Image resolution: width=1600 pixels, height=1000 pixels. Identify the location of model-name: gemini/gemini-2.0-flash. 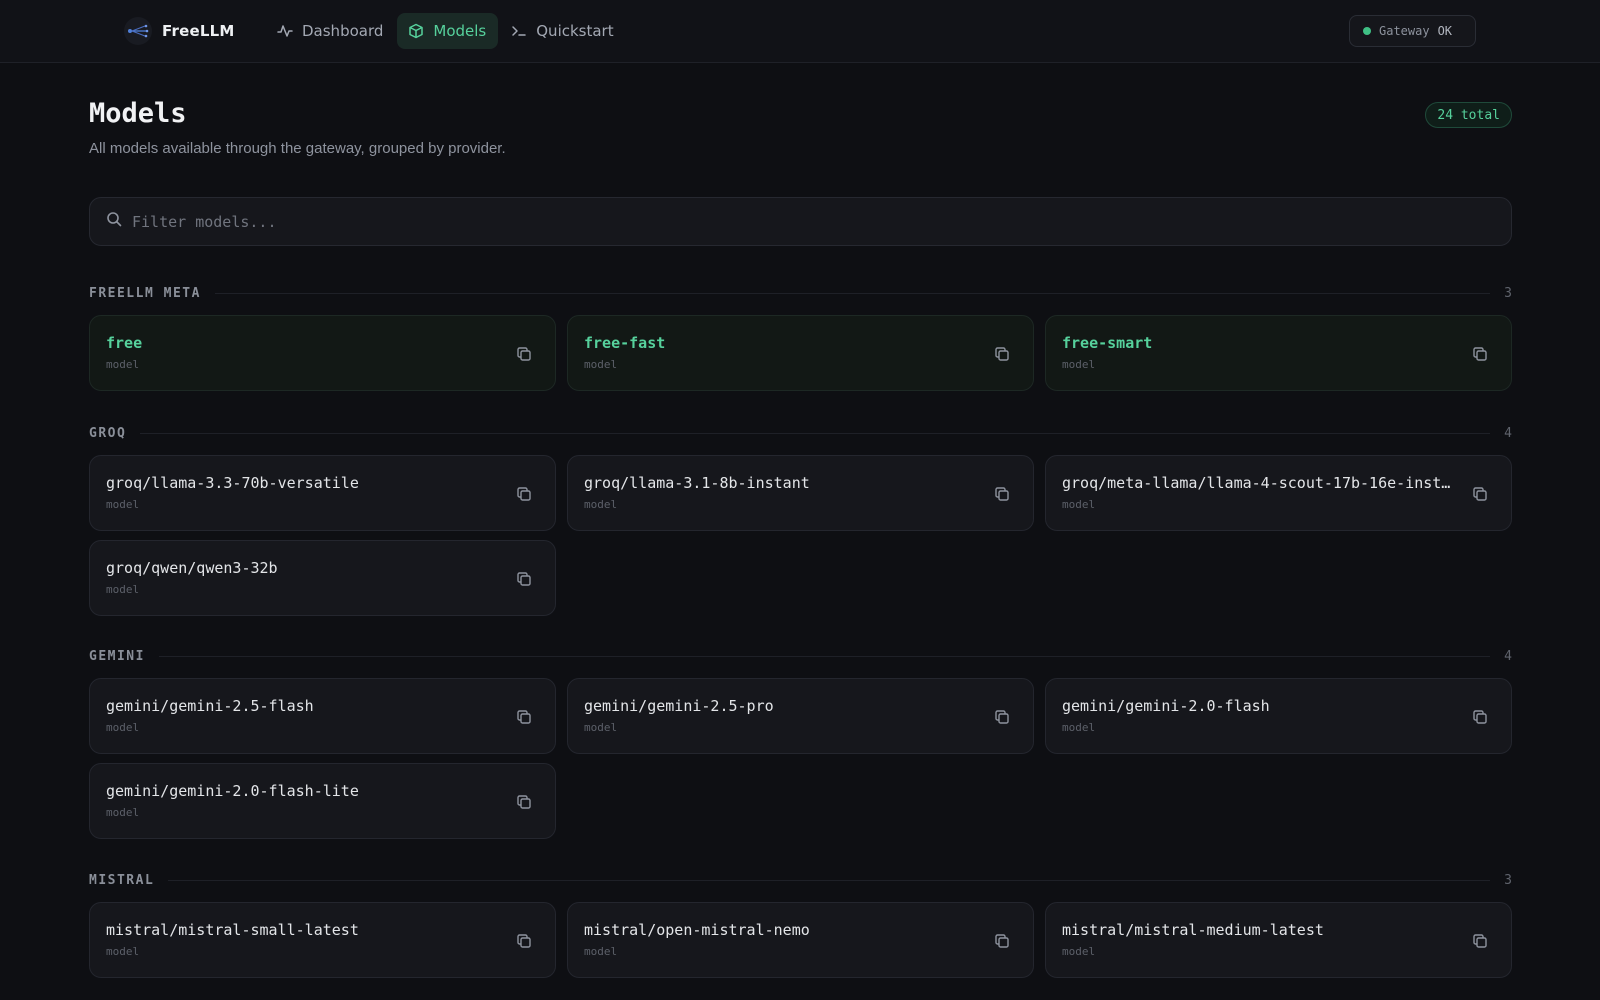
(1166, 706).